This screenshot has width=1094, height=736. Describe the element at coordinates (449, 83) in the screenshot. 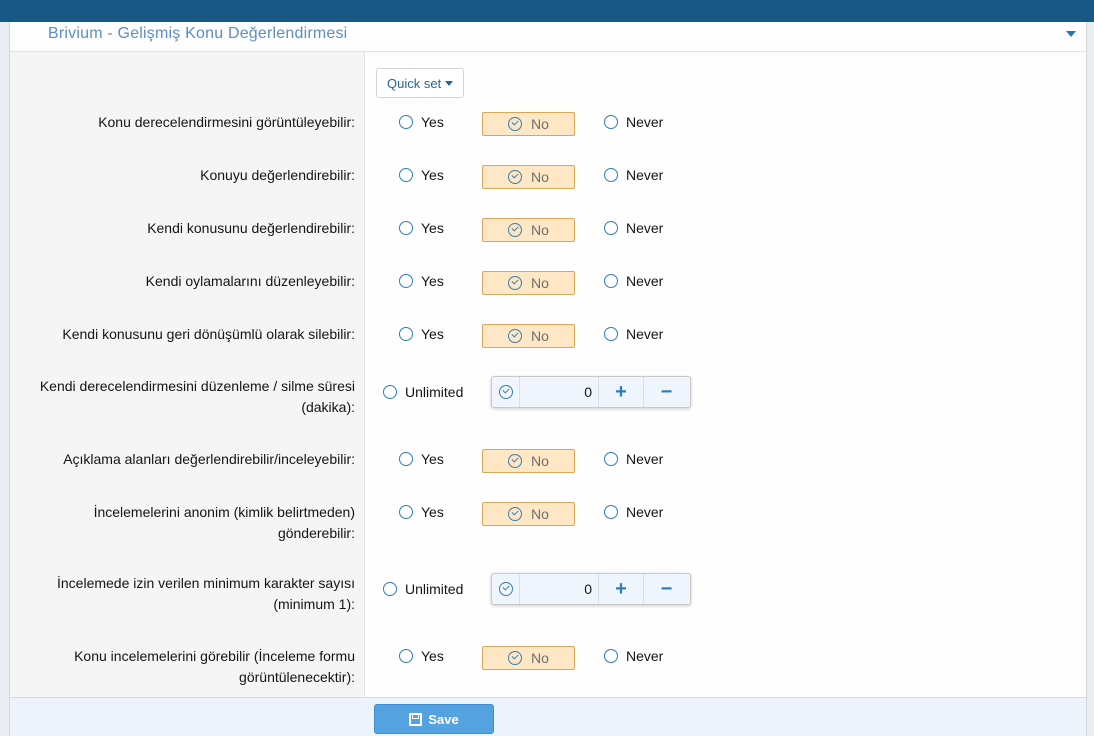

I see `caret-down-icon` at that location.